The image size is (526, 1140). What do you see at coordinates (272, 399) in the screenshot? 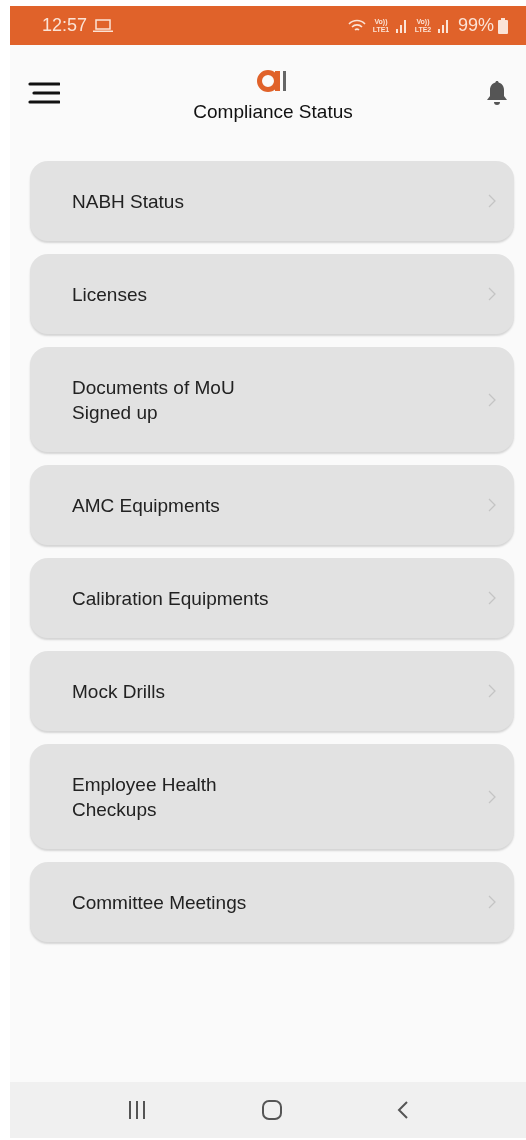
I see `menu-item: Documents of MoU Signed up` at bounding box center [272, 399].